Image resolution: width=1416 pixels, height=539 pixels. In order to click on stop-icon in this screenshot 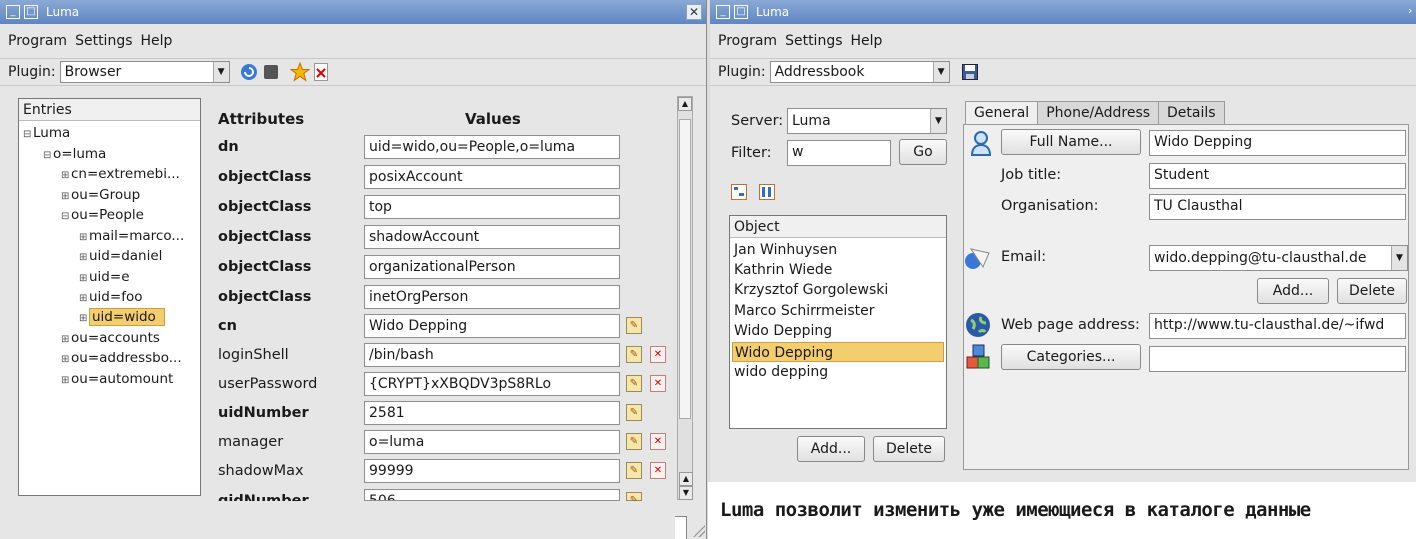, I will do `click(270, 72)`.